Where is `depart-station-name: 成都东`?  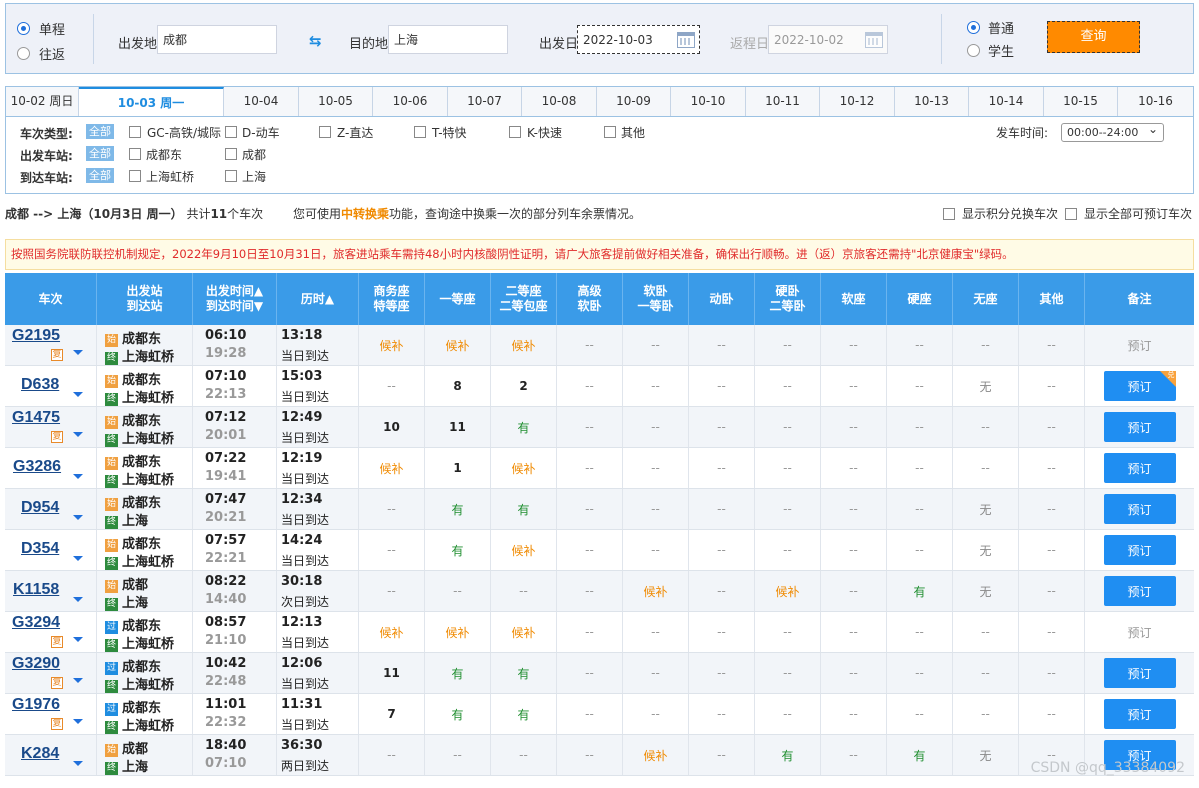
depart-station-name: 成都东 is located at coordinates (142, 380).